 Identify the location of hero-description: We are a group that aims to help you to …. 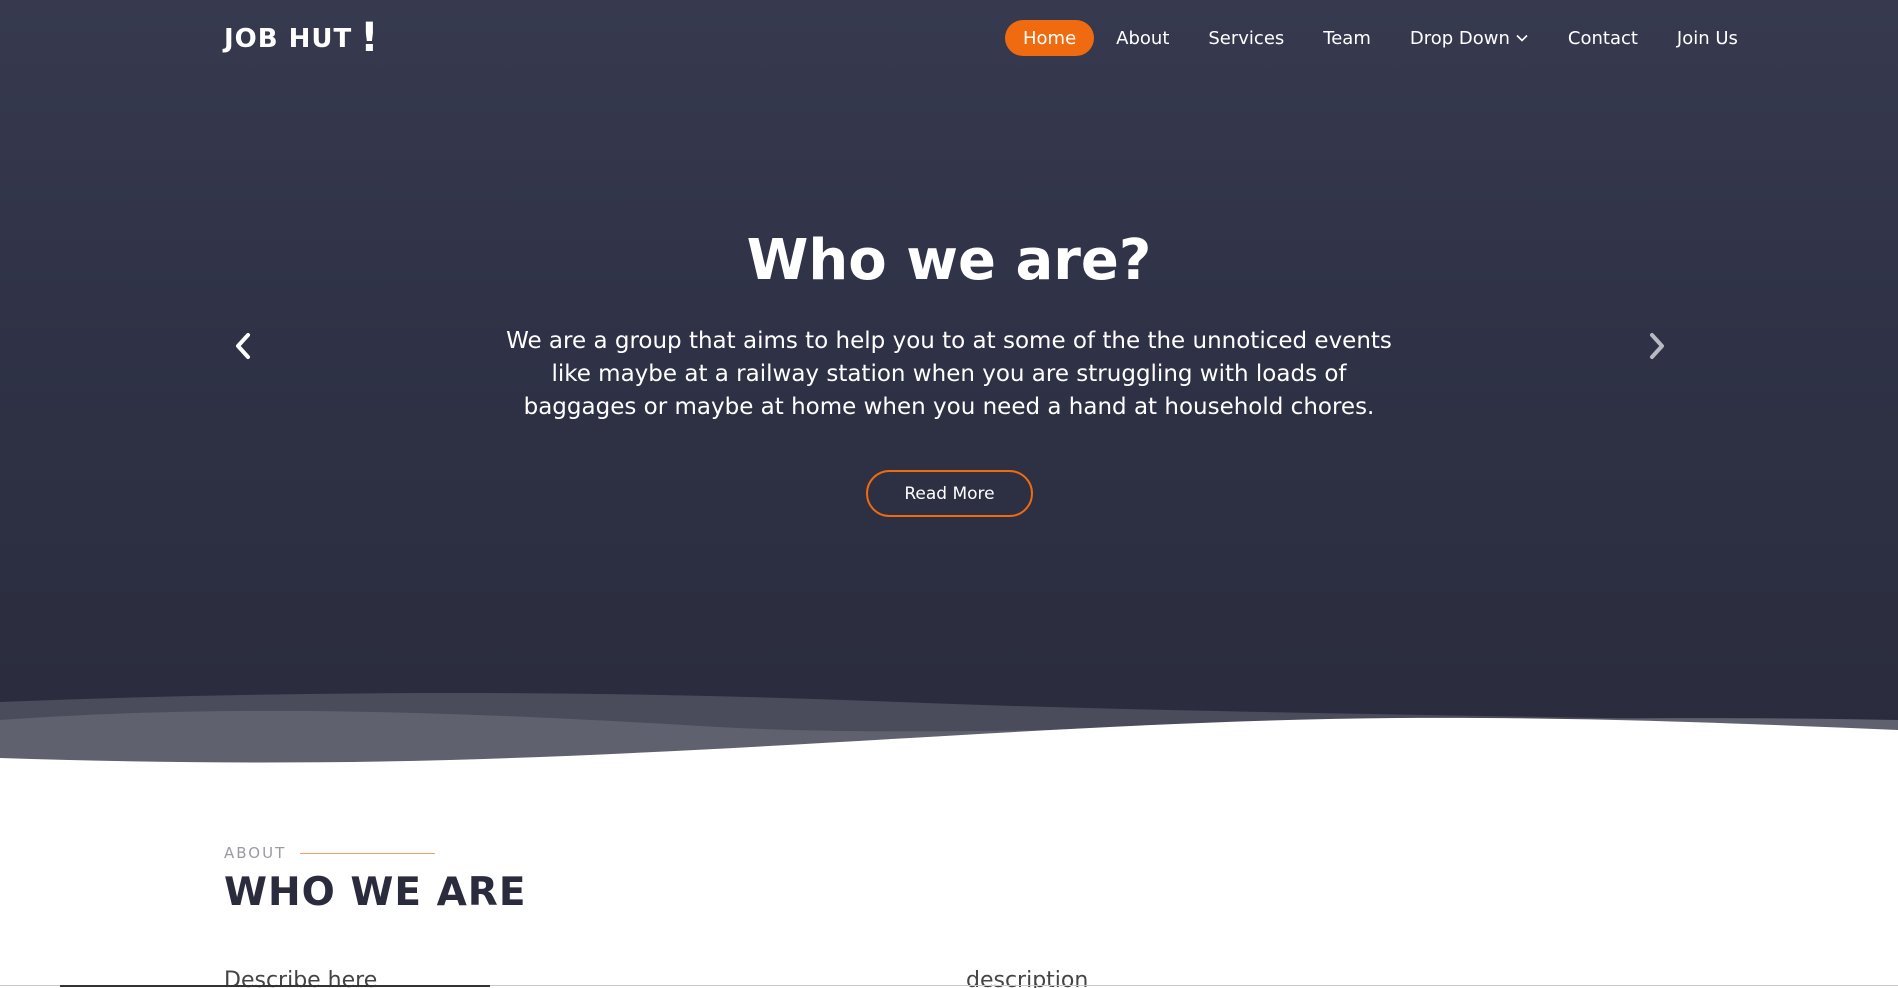
(949, 374).